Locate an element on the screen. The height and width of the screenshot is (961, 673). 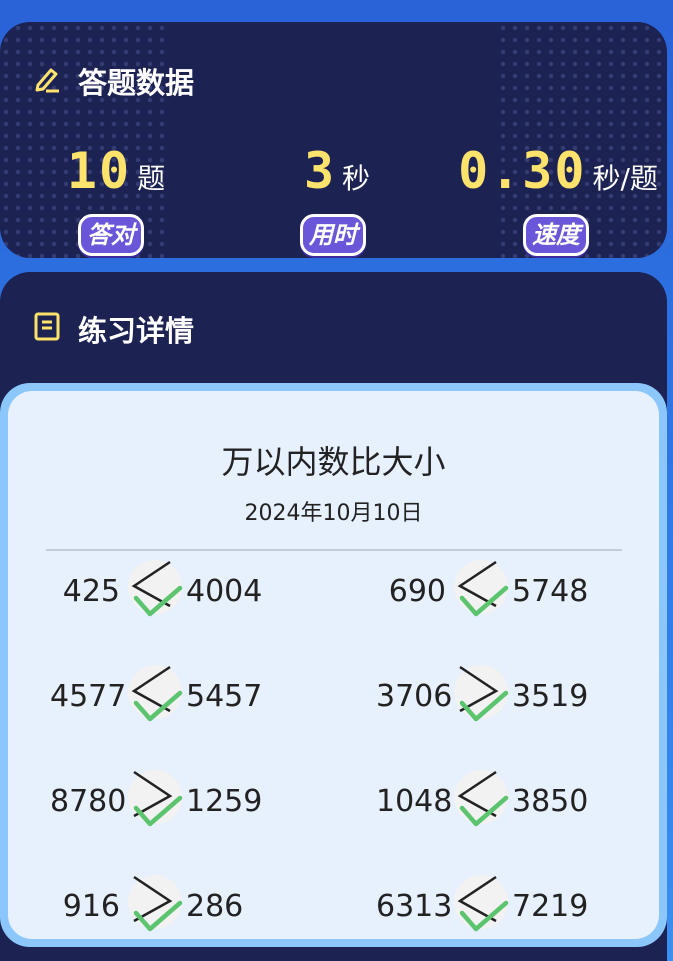
right-number: 286 is located at coordinates (215, 906).